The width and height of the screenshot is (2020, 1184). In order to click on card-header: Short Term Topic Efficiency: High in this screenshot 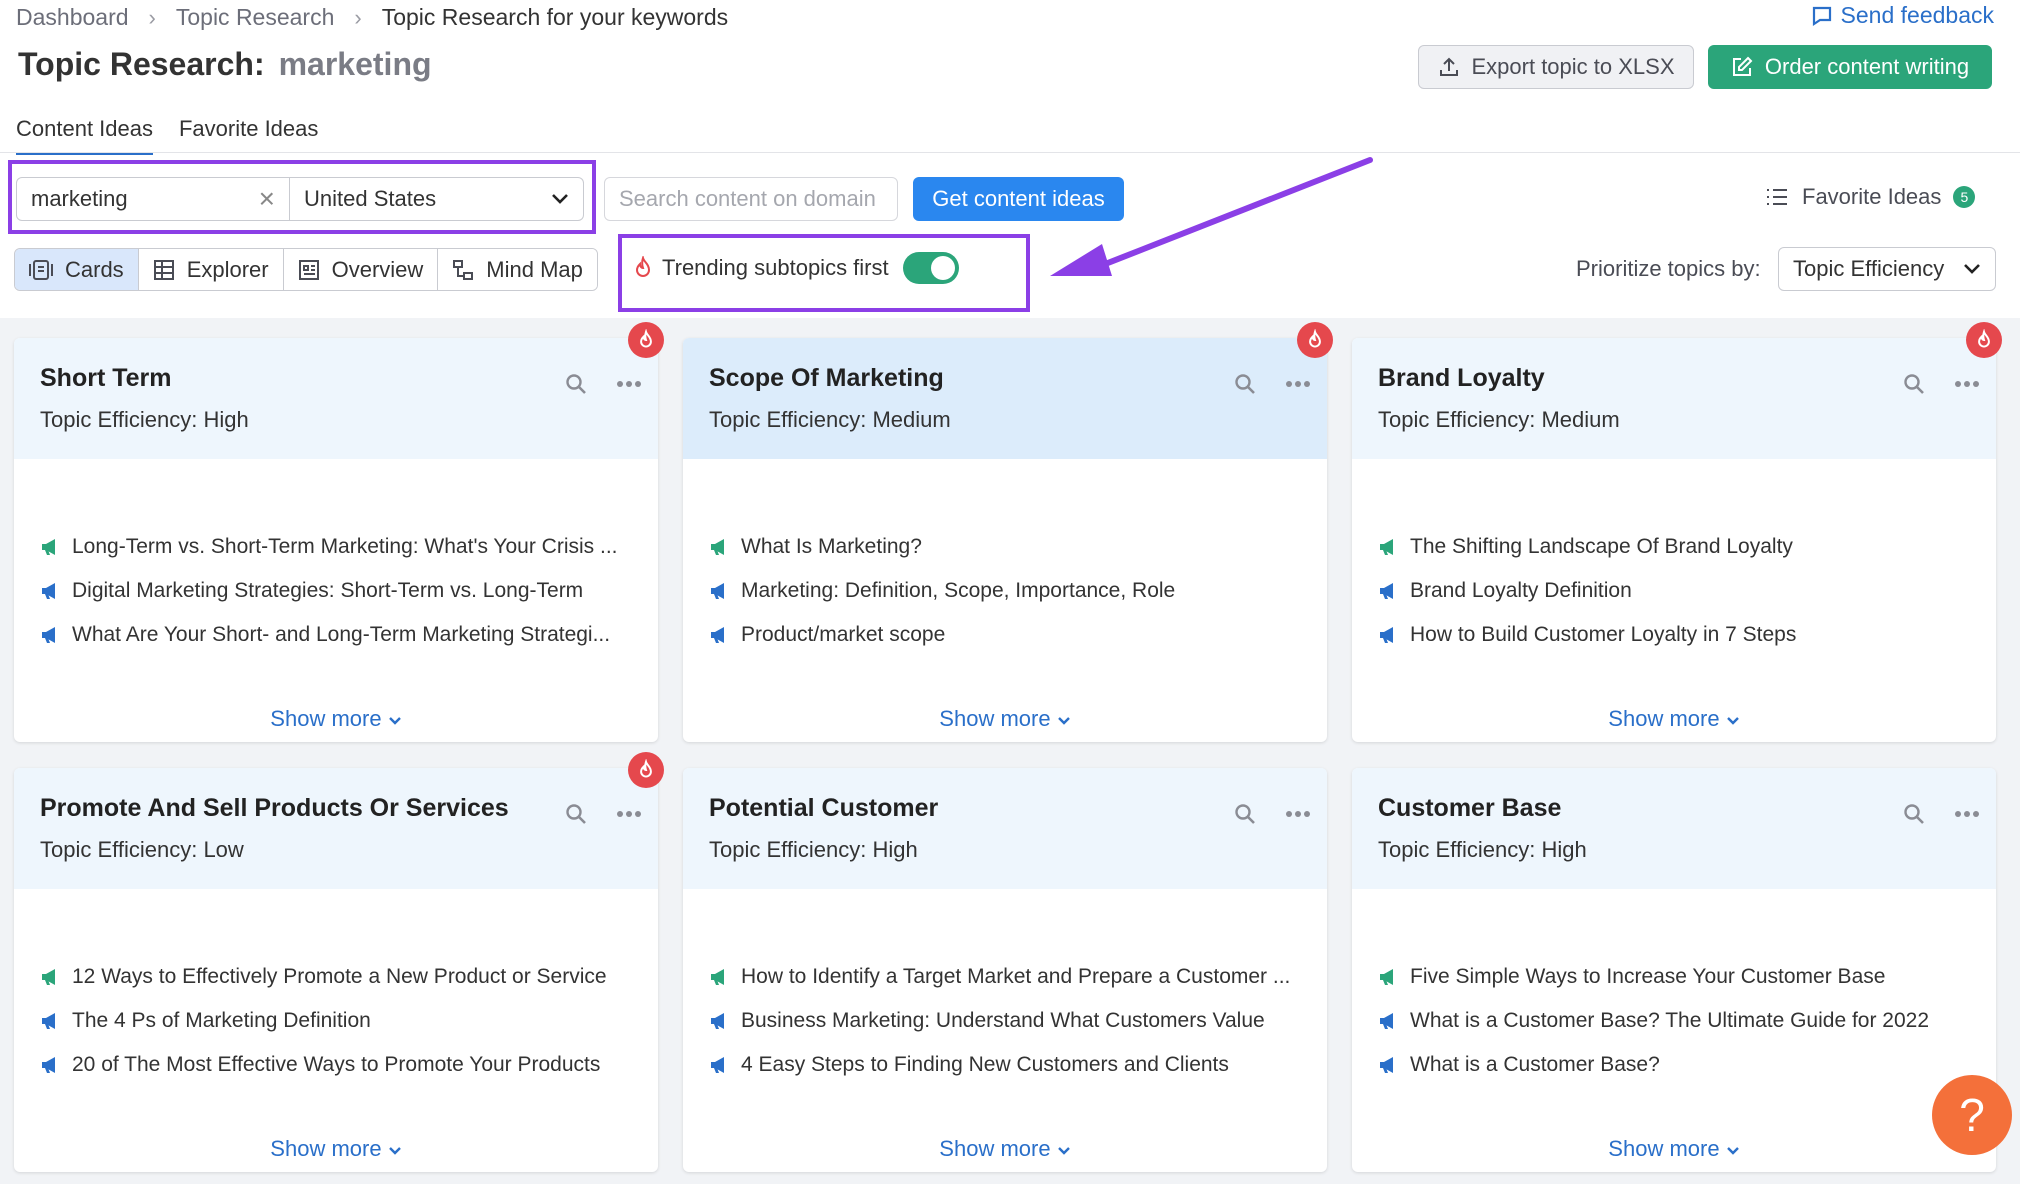, I will do `click(339, 390)`.